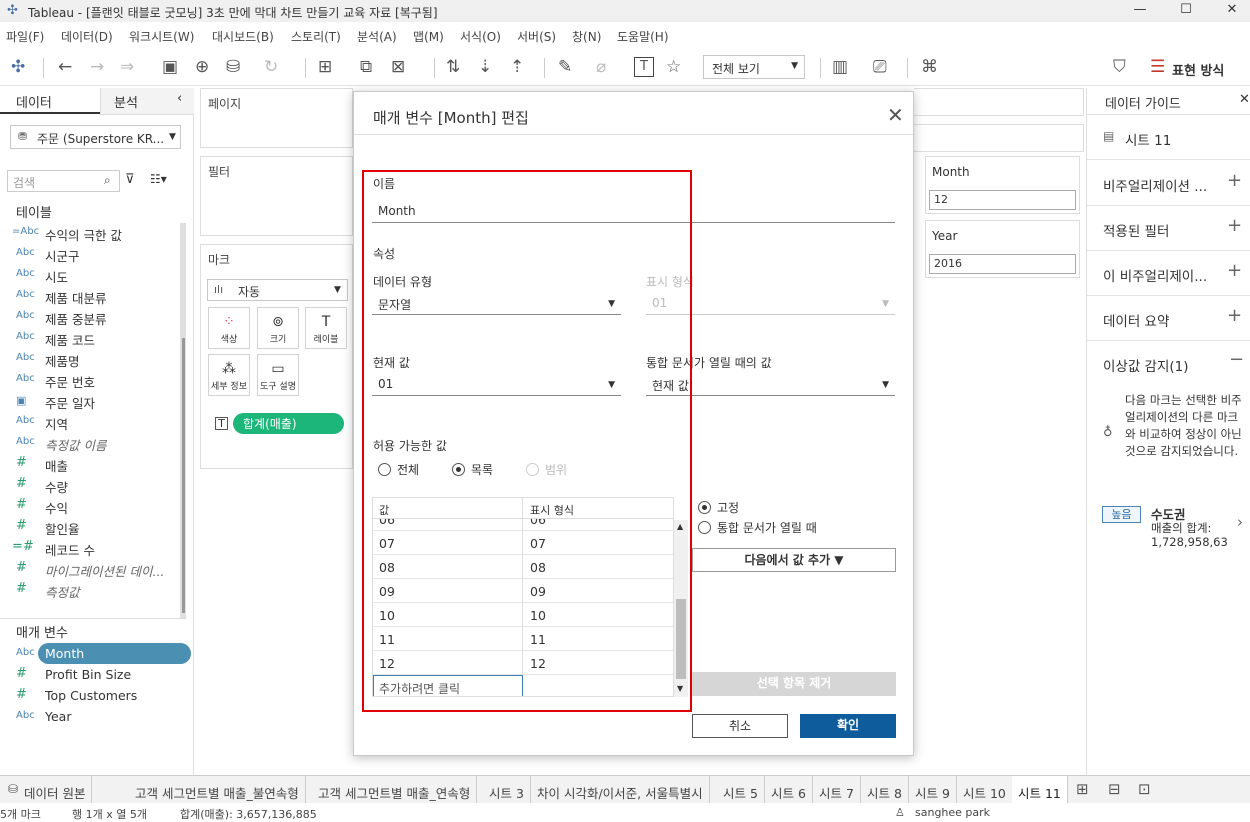 This screenshot has width=1250, height=822. What do you see at coordinates (837, 790) in the screenshot?
I see `tab-sheet: 시트 7` at bounding box center [837, 790].